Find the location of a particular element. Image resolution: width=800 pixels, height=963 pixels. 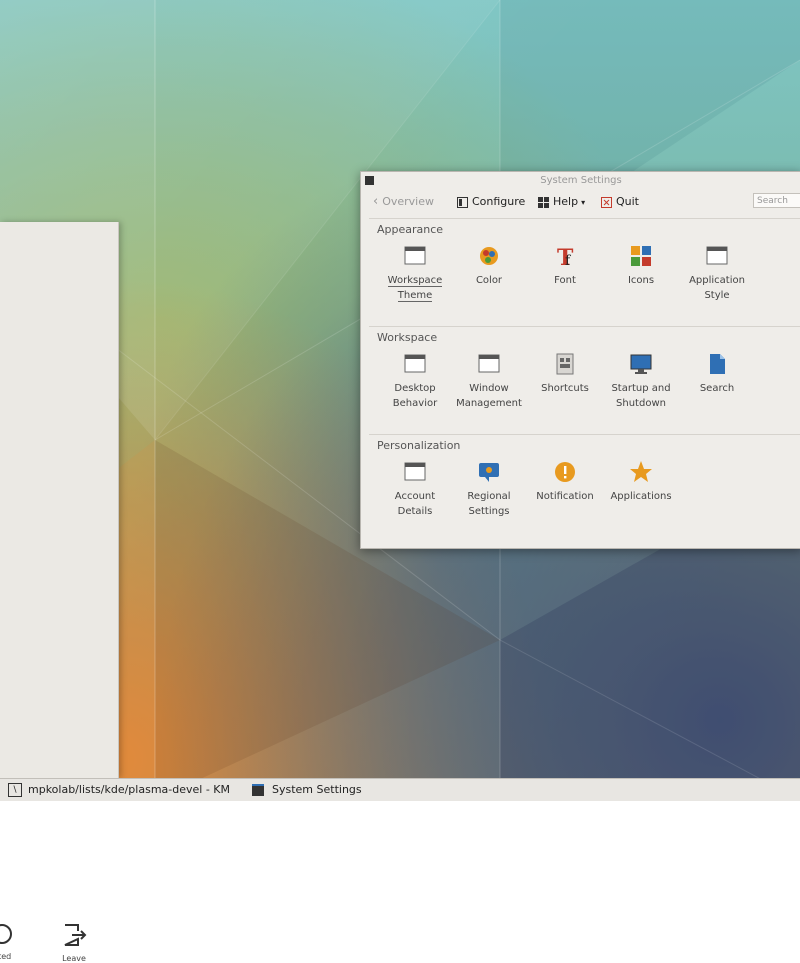

tile-label: Color is located at coordinates (489, 280).